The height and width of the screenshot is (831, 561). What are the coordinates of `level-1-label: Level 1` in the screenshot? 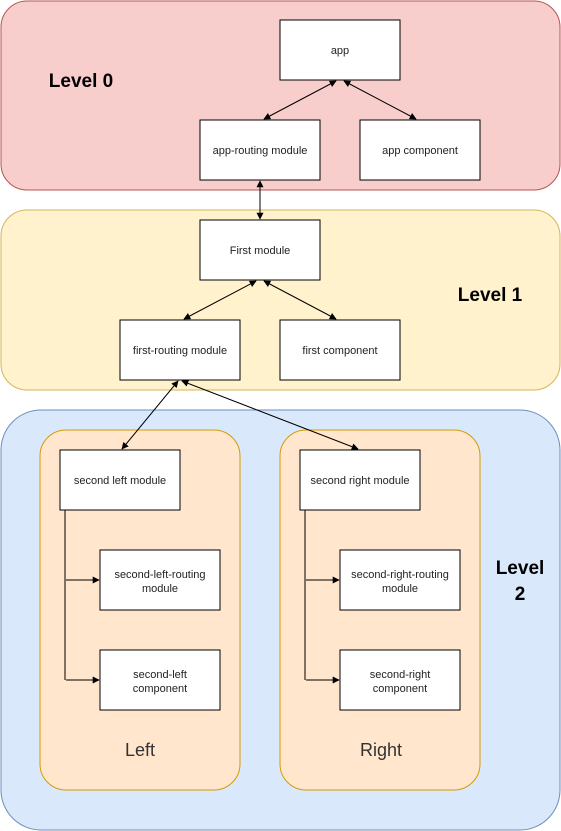 It's located at (490, 295).